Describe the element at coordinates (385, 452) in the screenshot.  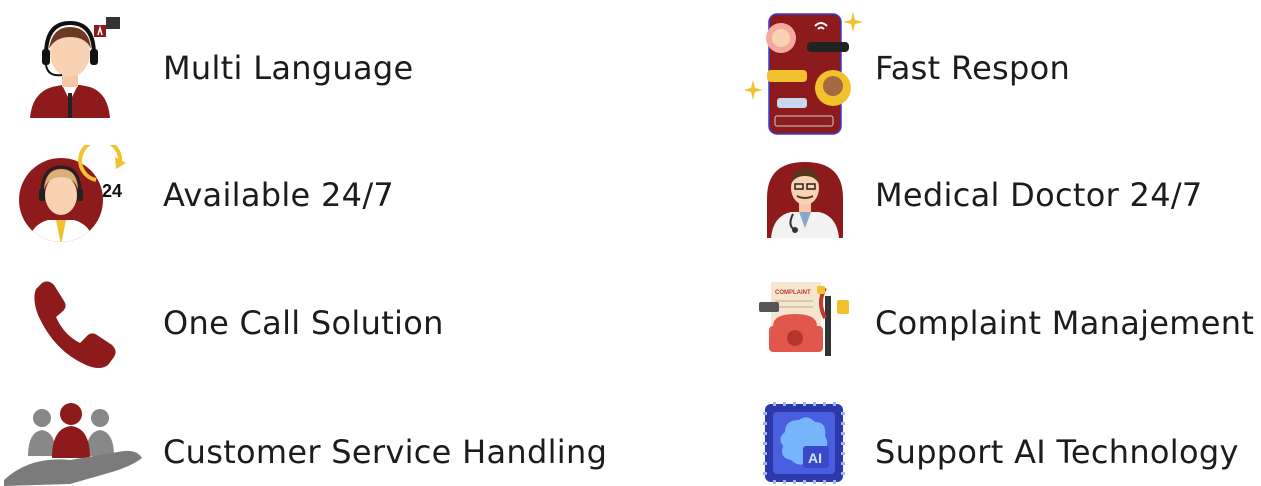
I see `feature-label: Customer Service Handling` at that location.